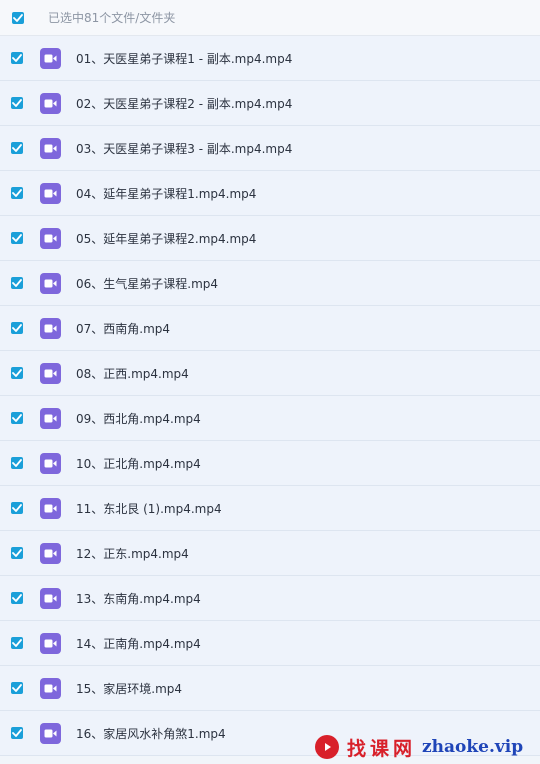  Describe the element at coordinates (473, 747) in the screenshot. I see `watermark-domain: zhaoke.vip` at that location.